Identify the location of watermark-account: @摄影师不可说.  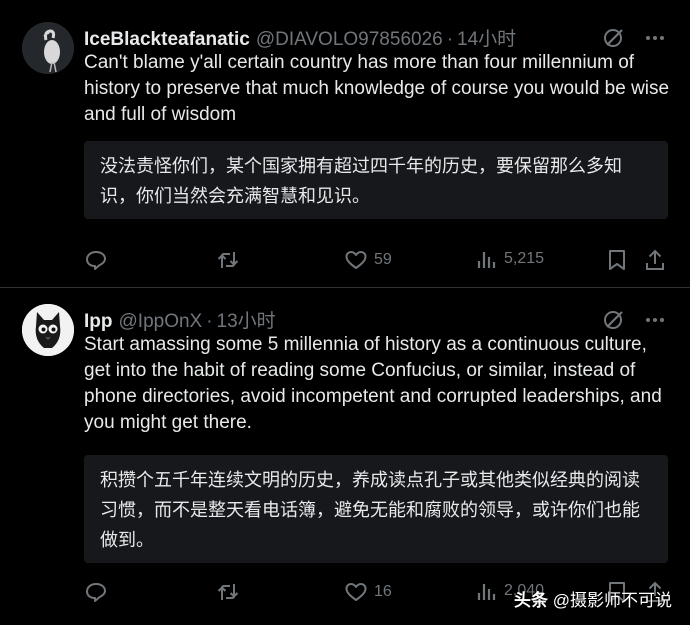
(612, 600).